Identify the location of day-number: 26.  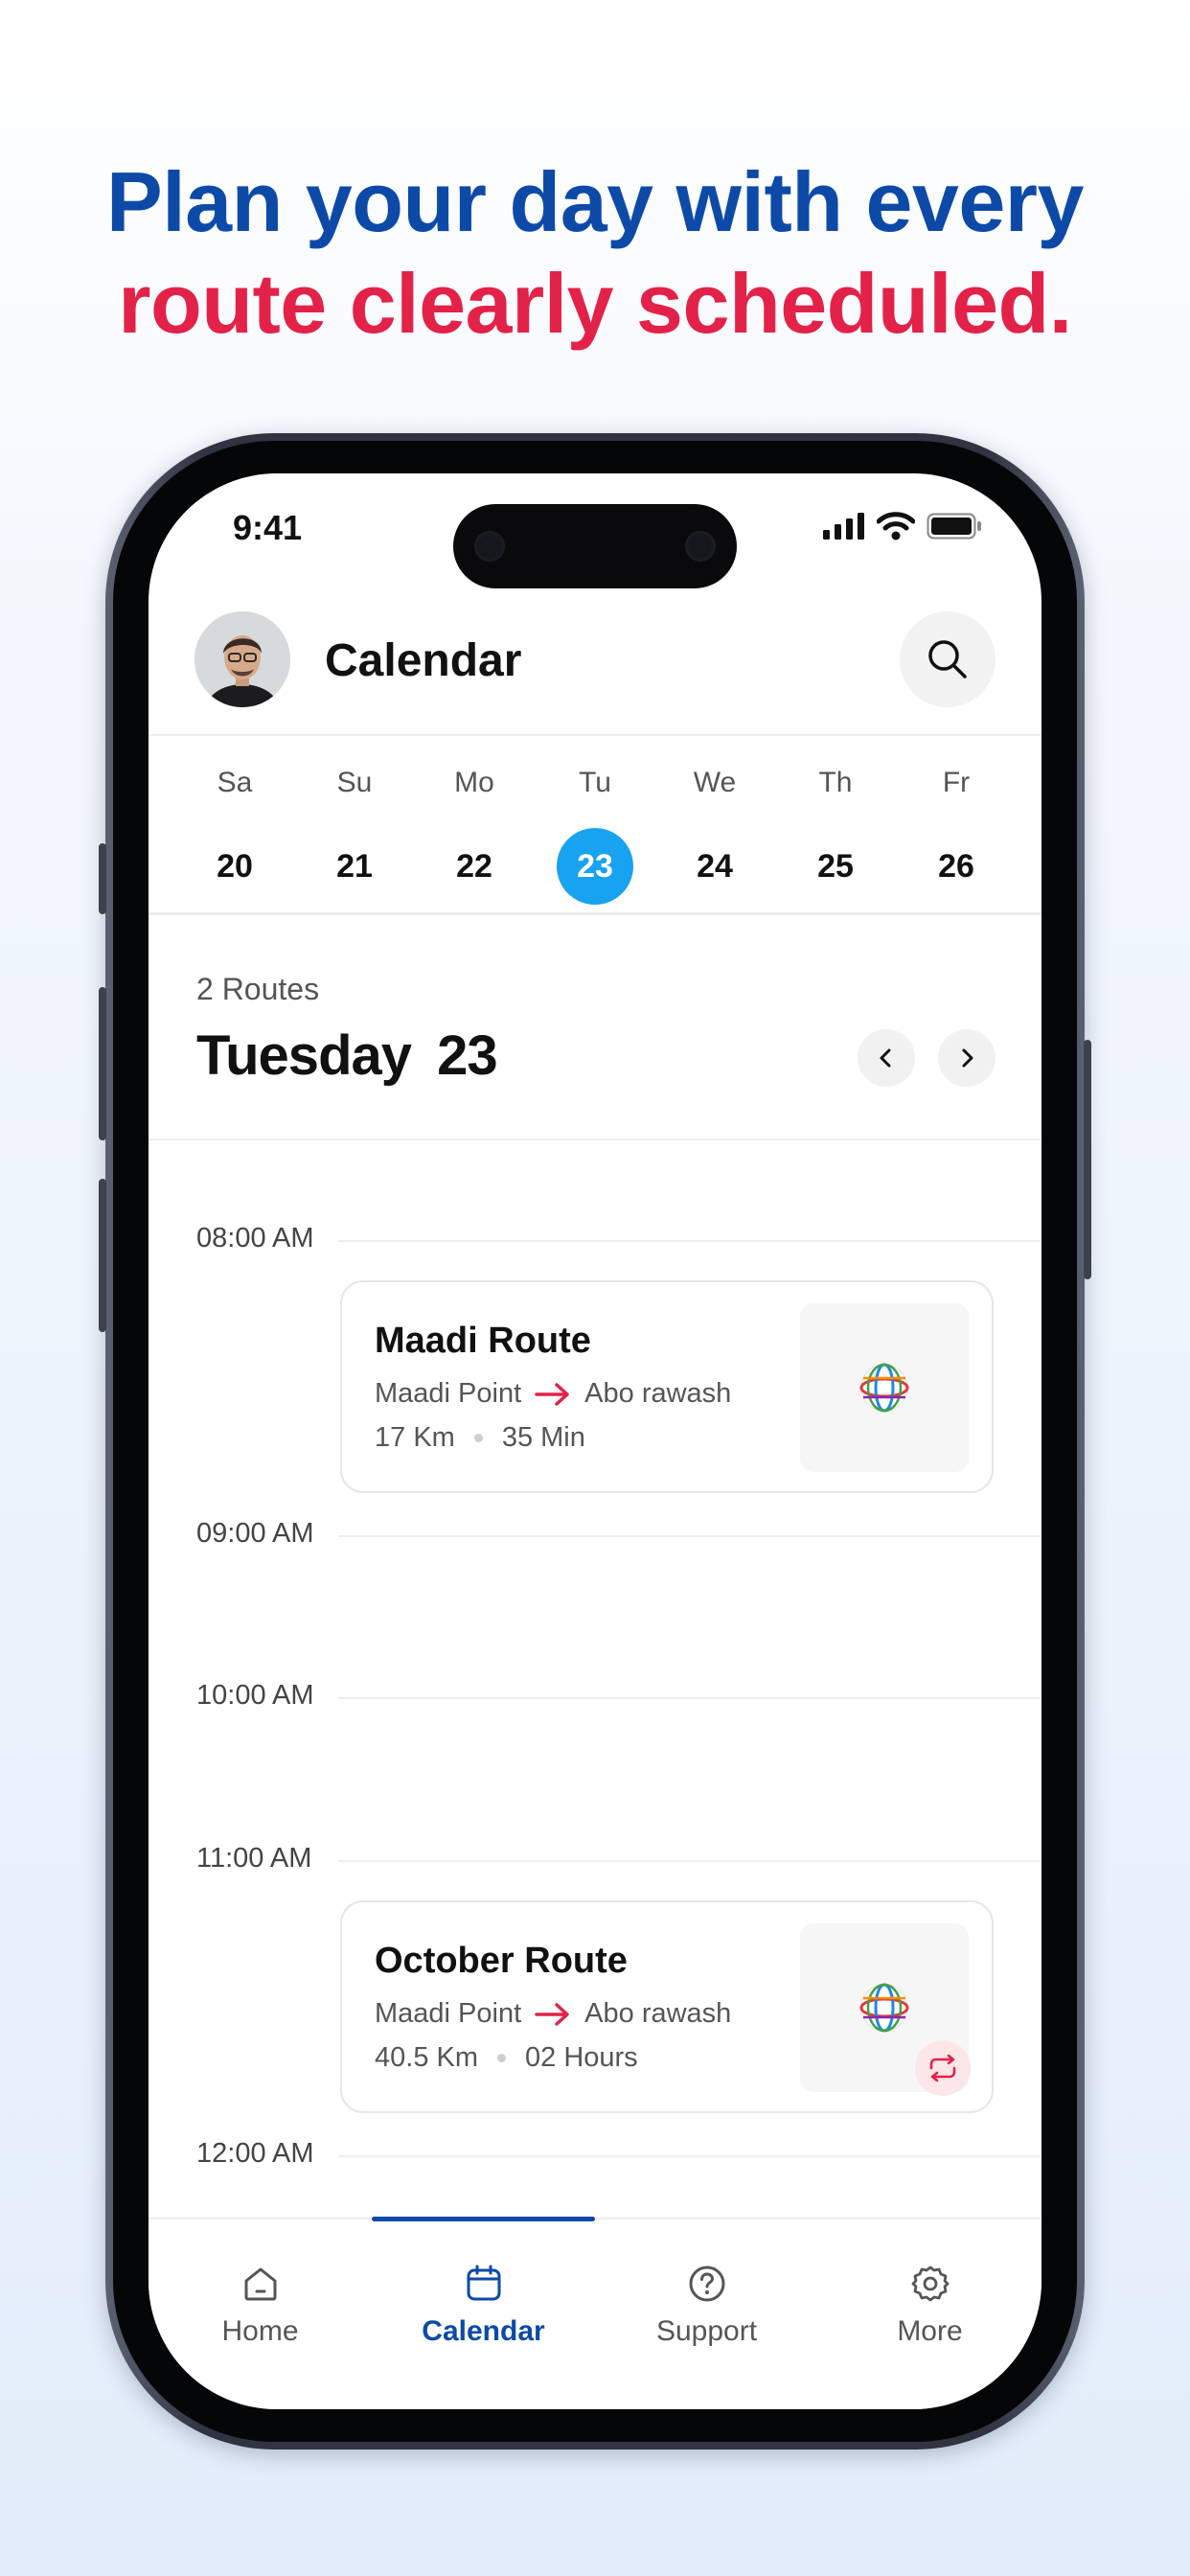
(956, 866).